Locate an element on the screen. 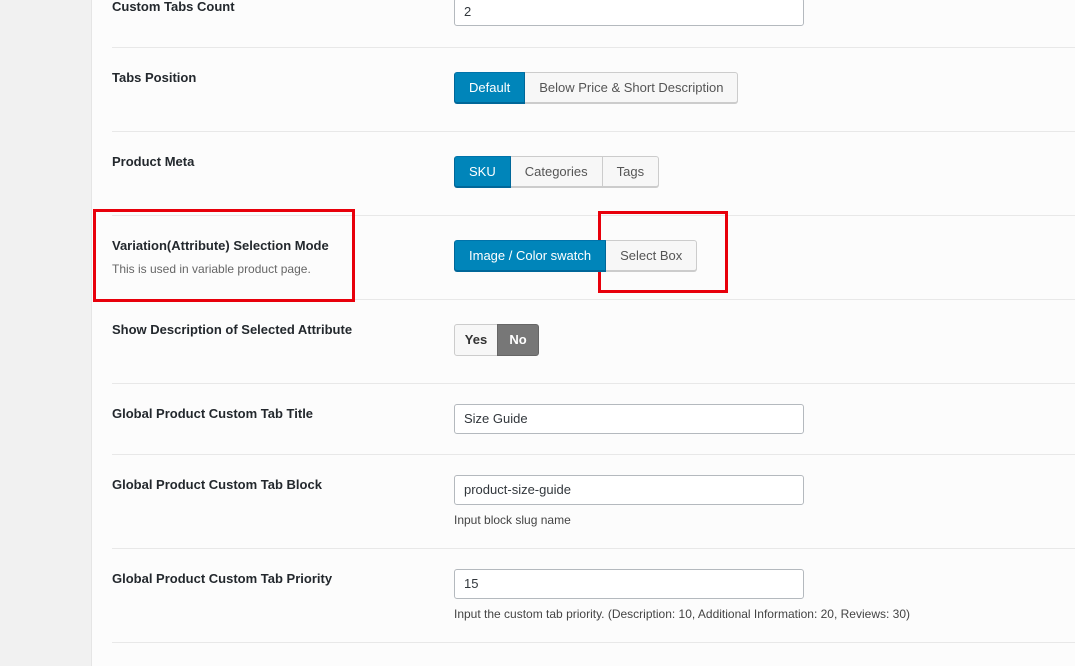  custom-tabs-count-label: Custom Tabs Count is located at coordinates (173, 7).